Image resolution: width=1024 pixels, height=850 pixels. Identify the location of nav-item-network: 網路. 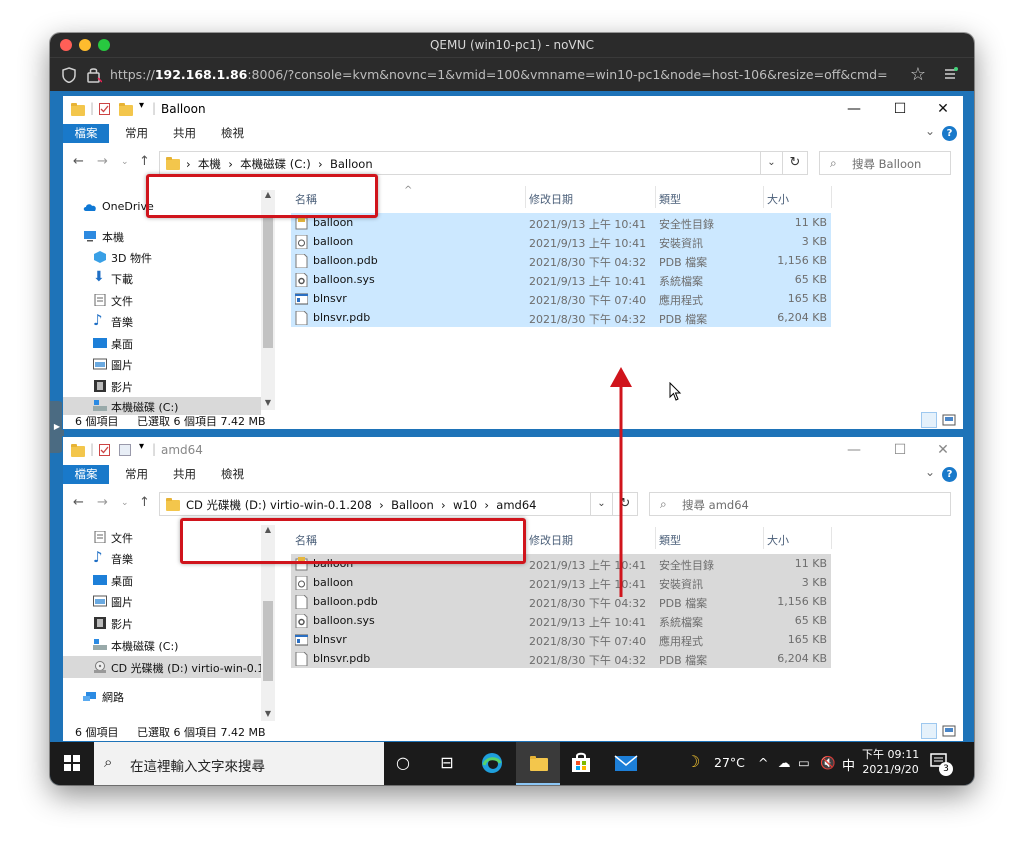
(162, 696).